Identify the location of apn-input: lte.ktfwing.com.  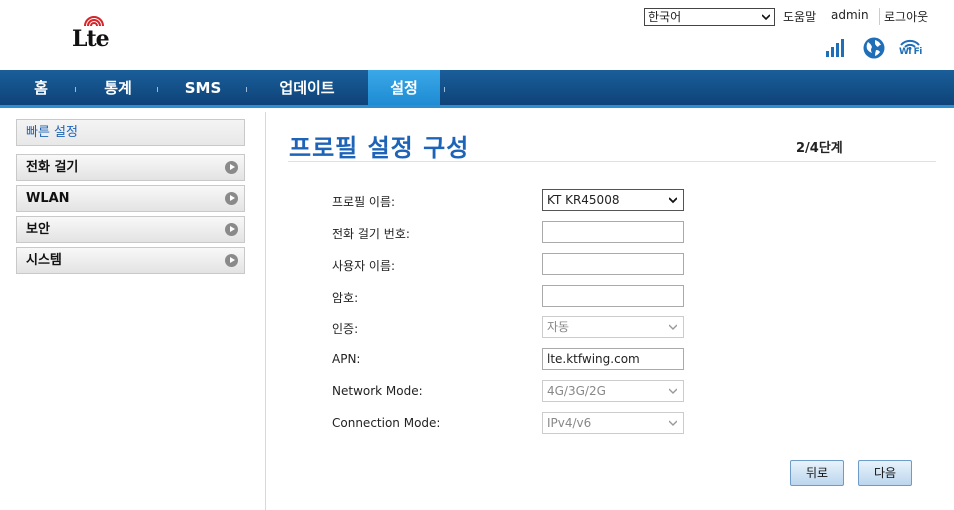
(613, 359).